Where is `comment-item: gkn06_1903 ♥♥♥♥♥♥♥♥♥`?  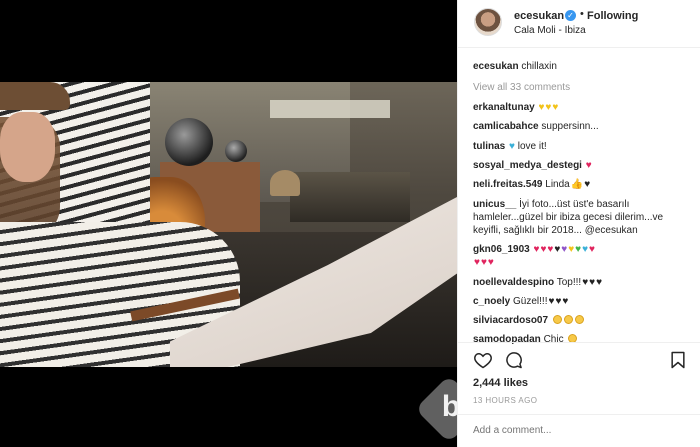 comment-item: gkn06_1903 ♥♥♥♥♥♥♥♥♥ is located at coordinates (534, 249).